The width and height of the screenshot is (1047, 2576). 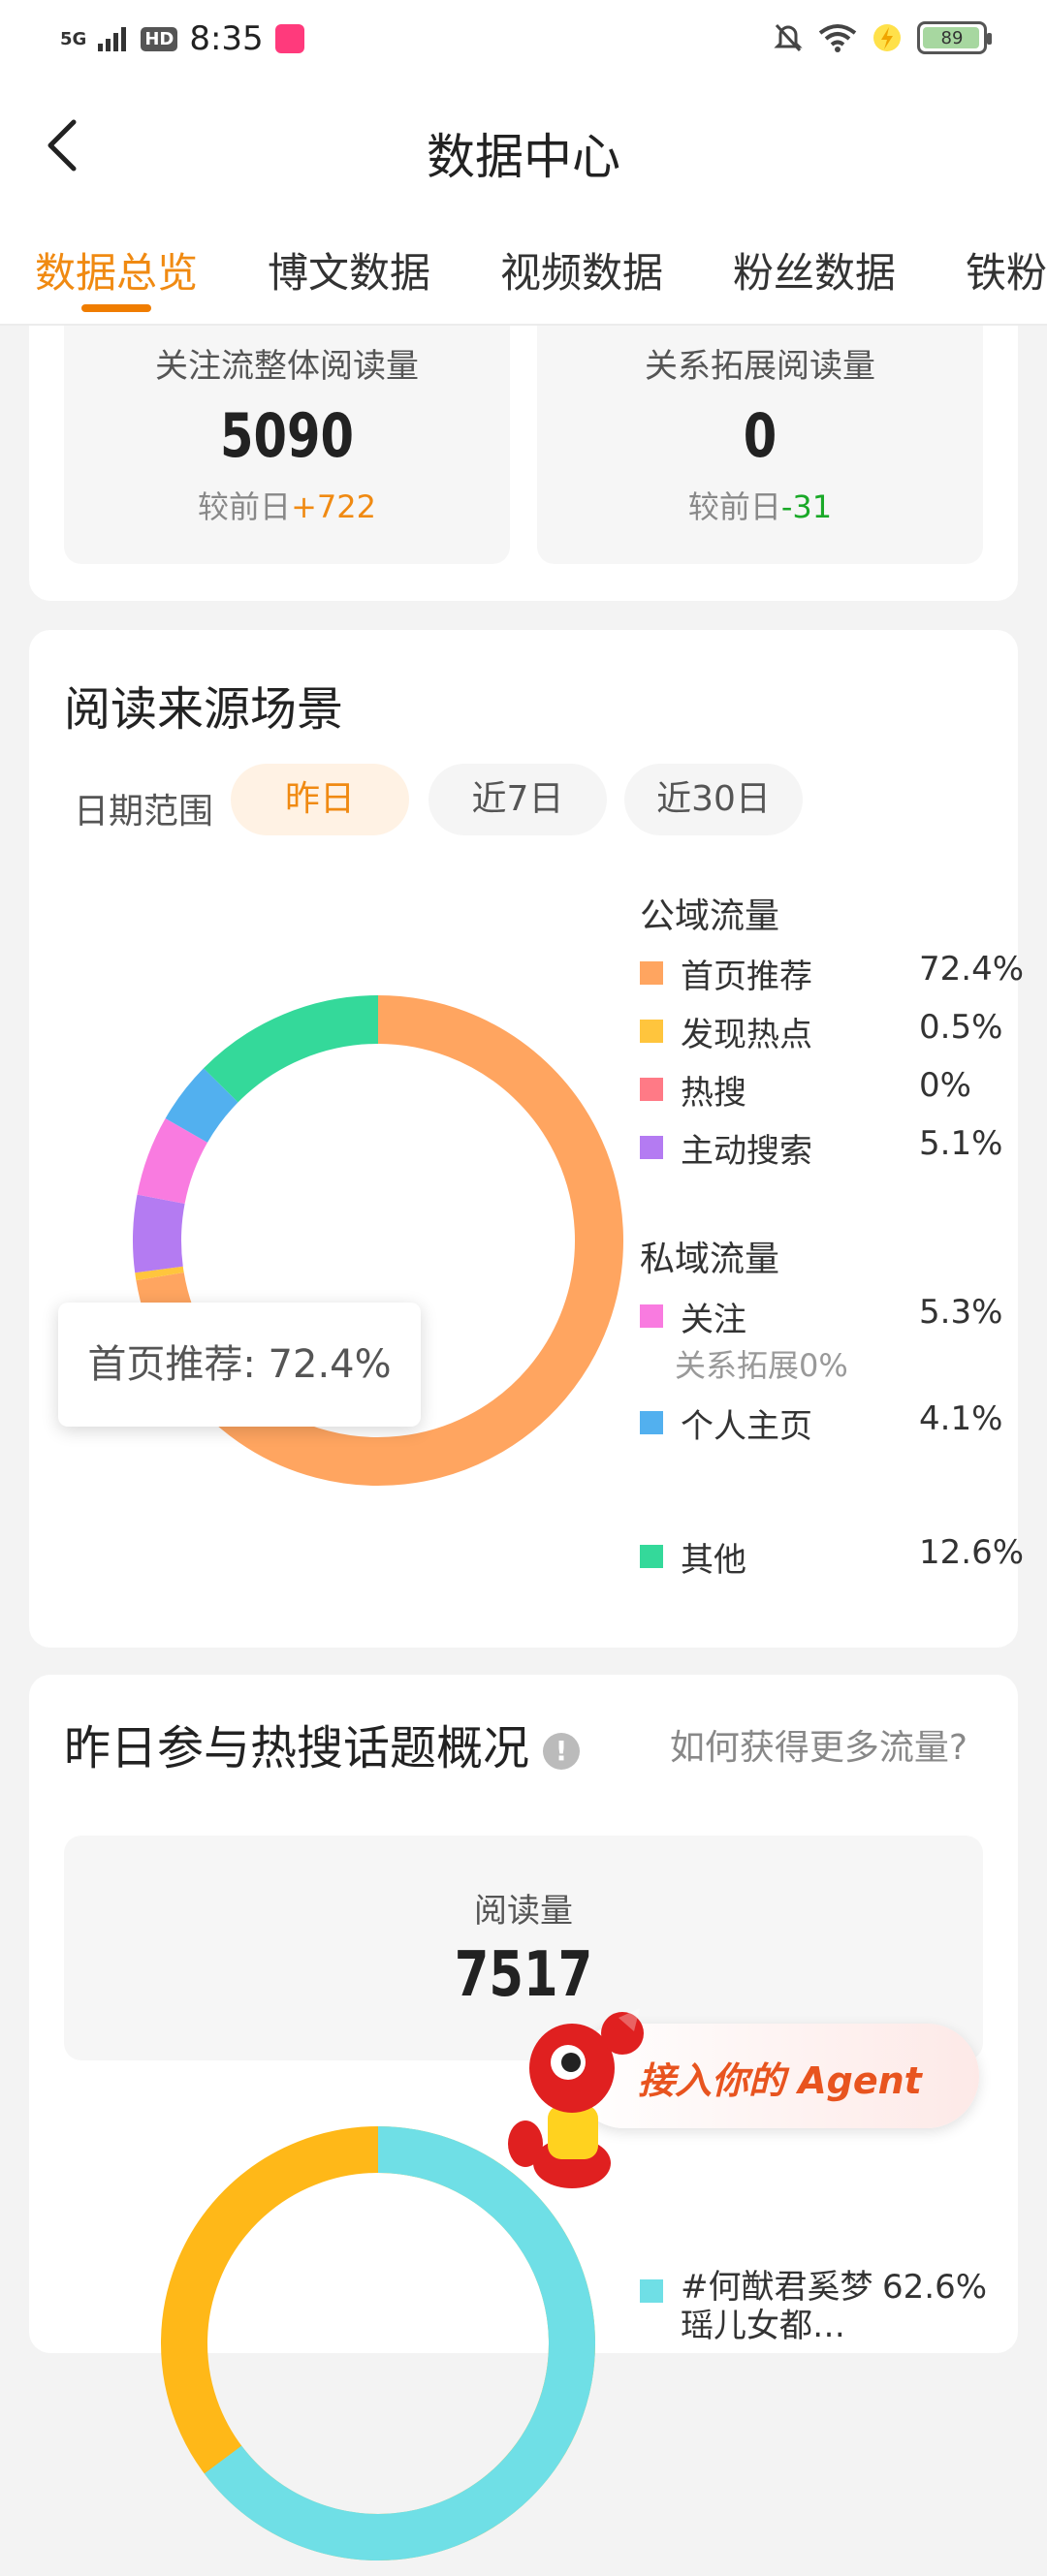 I want to click on legend-item: 关注 5.3%, so click(x=824, y=1317).